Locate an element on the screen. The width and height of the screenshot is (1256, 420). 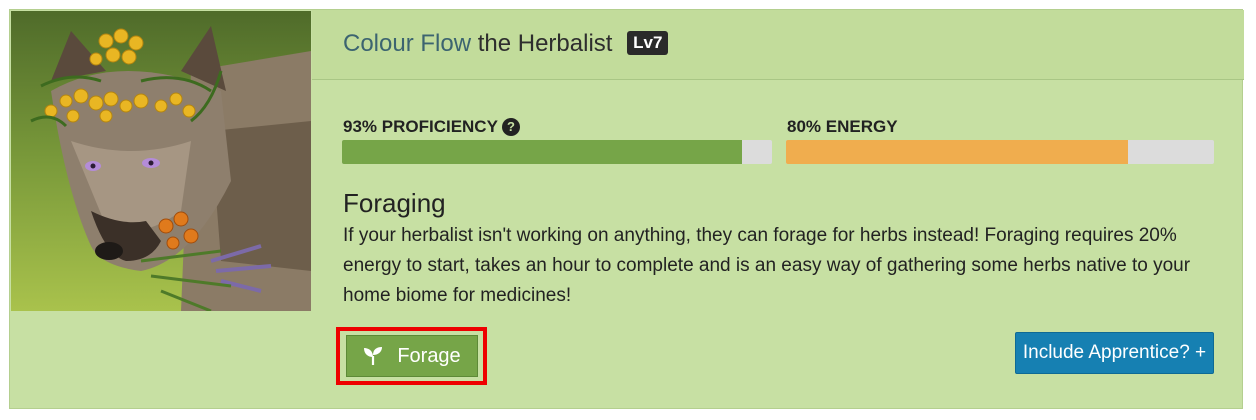
proficiency-bar is located at coordinates (557, 152).